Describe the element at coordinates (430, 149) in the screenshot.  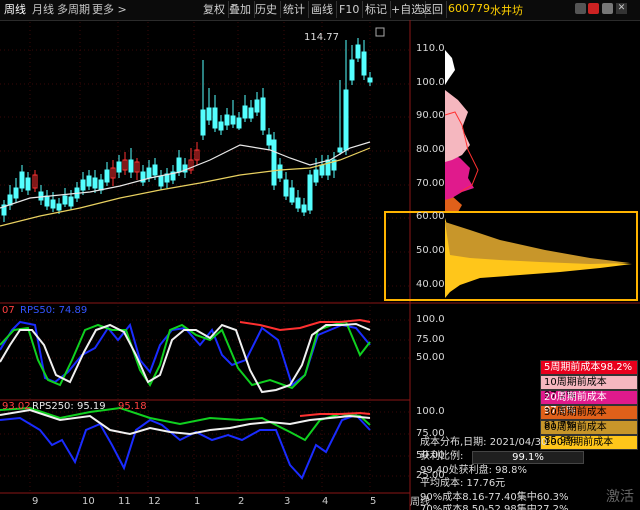
I see `price-axis-label: 80.00` at that location.